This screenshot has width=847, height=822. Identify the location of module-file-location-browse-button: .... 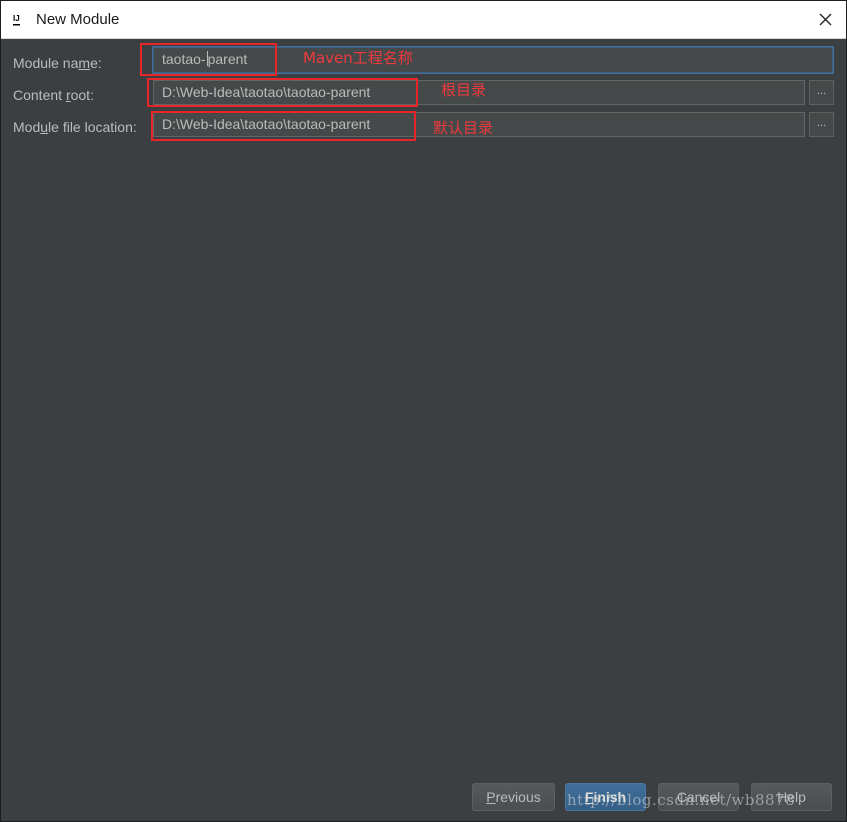
(821, 124).